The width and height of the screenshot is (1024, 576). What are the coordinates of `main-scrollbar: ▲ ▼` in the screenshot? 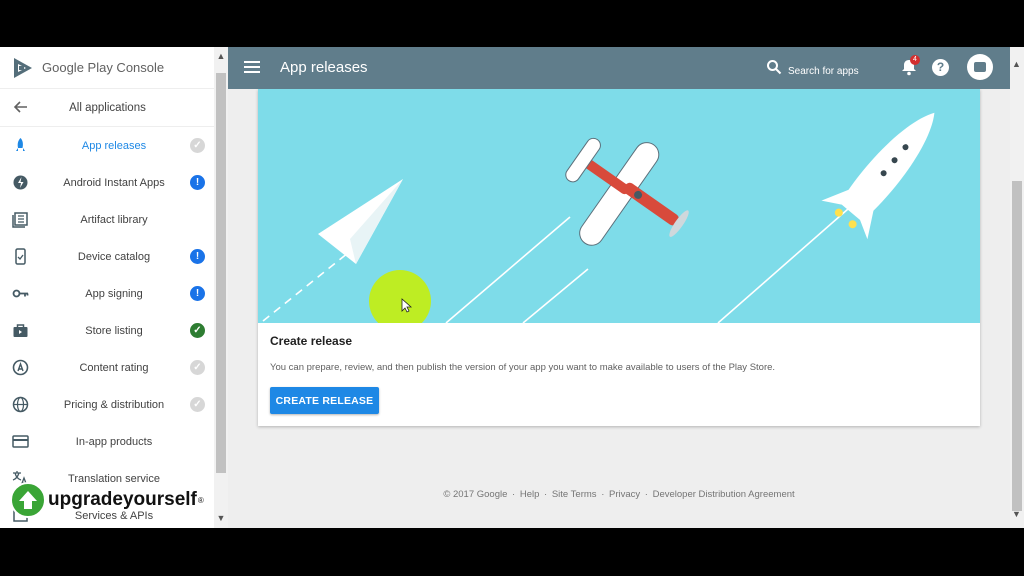 It's located at (1017, 287).